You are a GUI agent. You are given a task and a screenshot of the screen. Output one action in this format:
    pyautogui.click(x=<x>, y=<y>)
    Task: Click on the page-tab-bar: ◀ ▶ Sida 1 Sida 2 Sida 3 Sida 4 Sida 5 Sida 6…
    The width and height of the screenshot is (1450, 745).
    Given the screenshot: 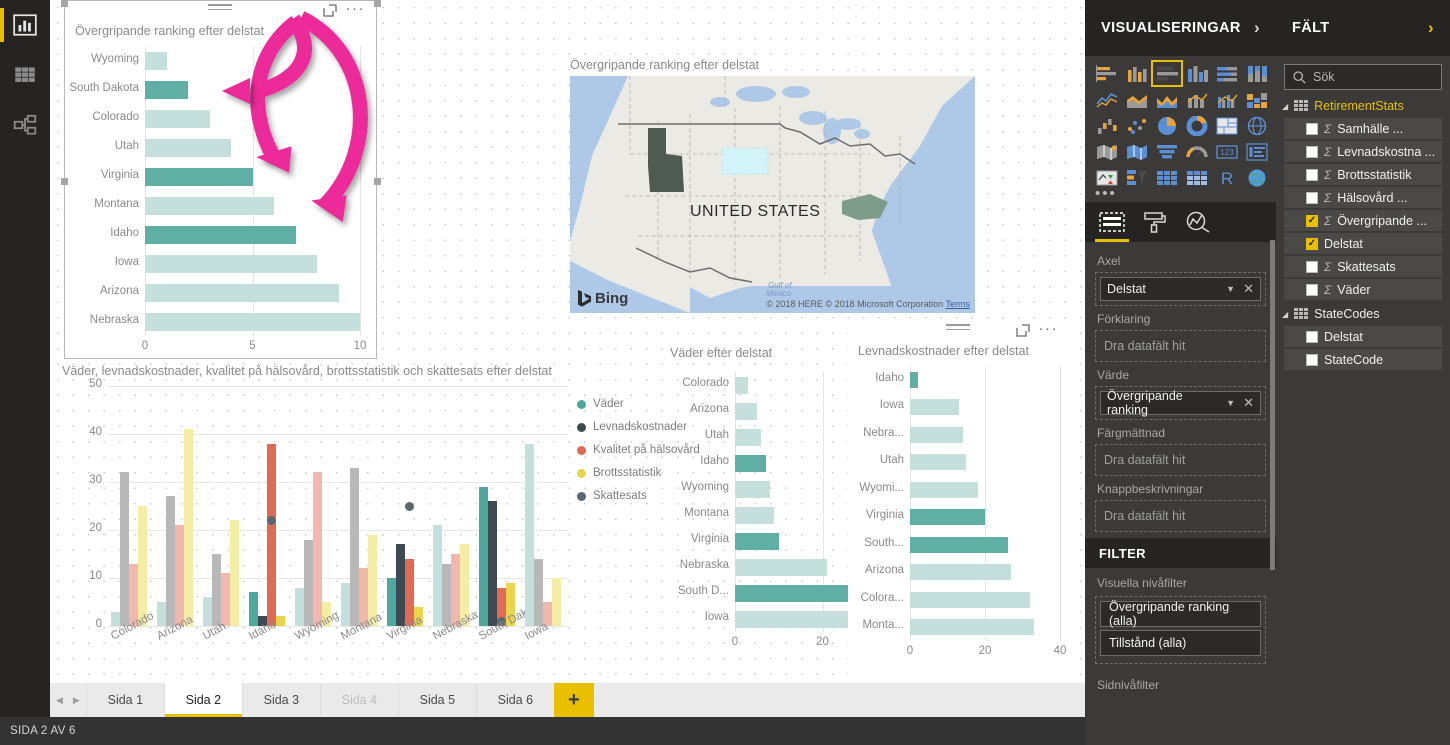 What is the action you would take?
    pyautogui.click(x=567, y=700)
    